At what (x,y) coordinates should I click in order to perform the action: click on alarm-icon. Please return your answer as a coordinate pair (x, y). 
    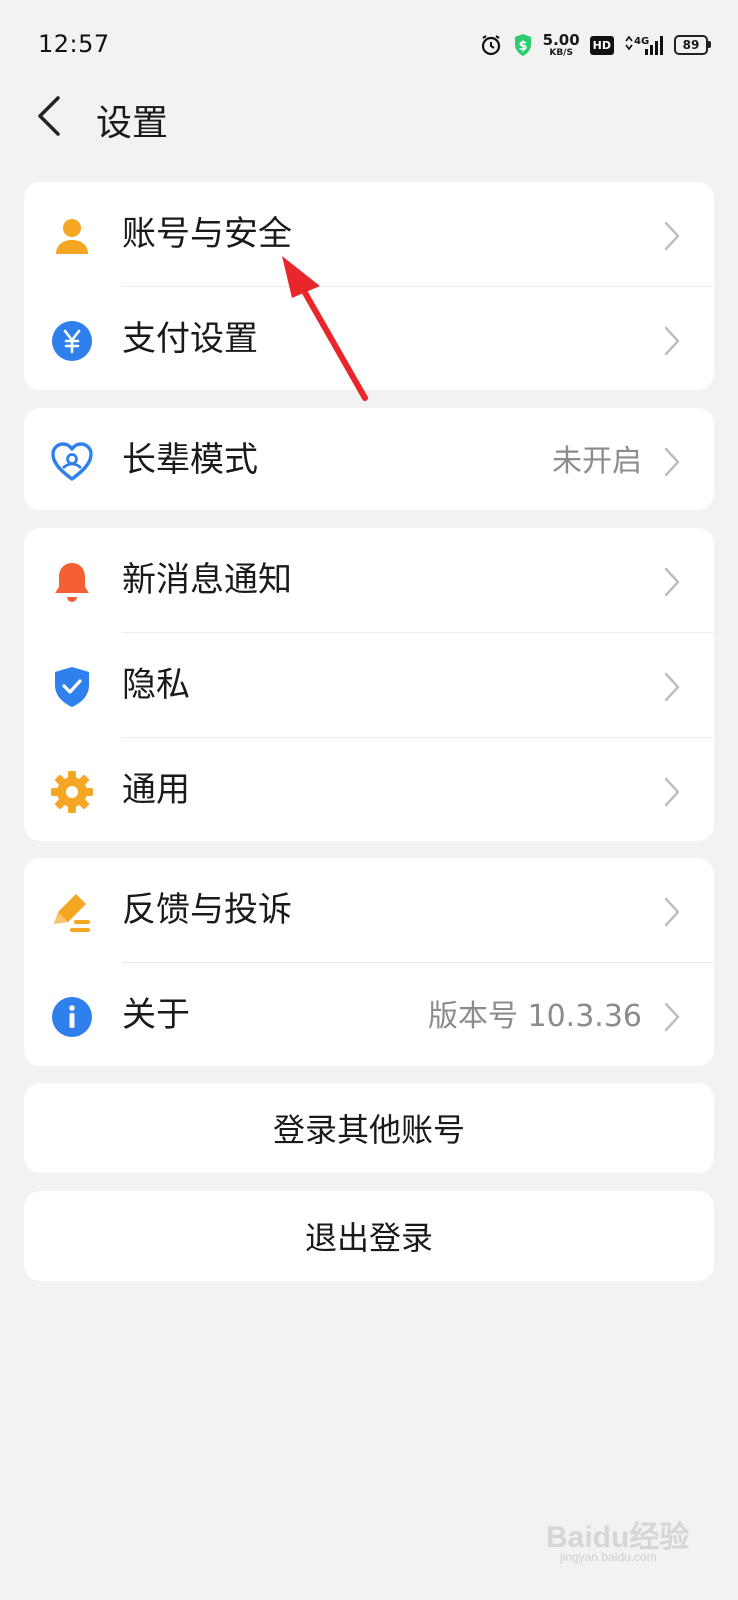
    Looking at the image, I should click on (491, 45).